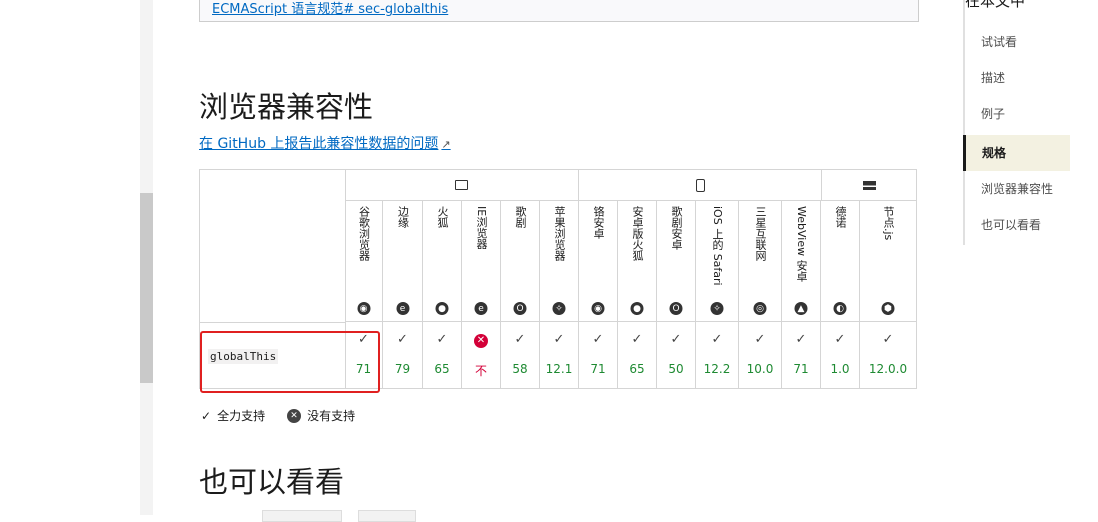  What do you see at coordinates (272, 482) in the screenshot?
I see `see-also-heading: 也可以看看` at bounding box center [272, 482].